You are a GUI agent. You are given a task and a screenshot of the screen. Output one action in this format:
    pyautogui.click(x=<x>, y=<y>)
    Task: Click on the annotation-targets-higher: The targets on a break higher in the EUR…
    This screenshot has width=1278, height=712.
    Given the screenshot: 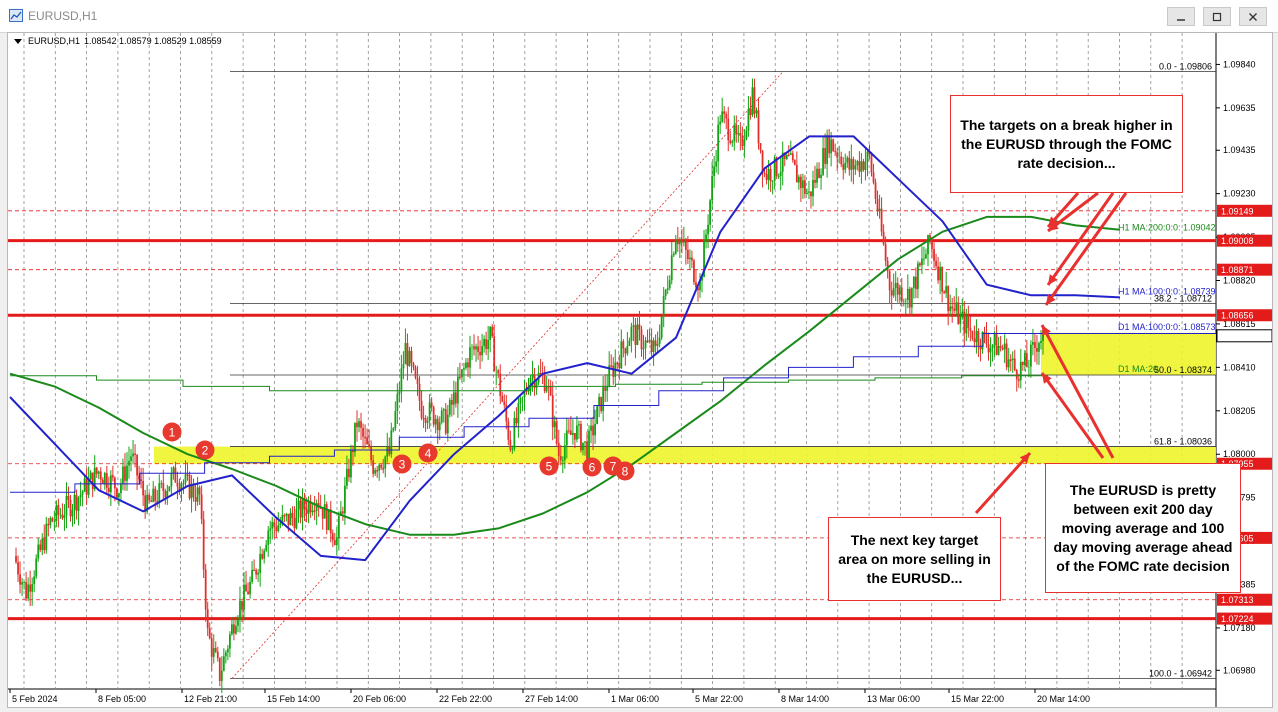 What is the action you would take?
    pyautogui.click(x=1066, y=144)
    